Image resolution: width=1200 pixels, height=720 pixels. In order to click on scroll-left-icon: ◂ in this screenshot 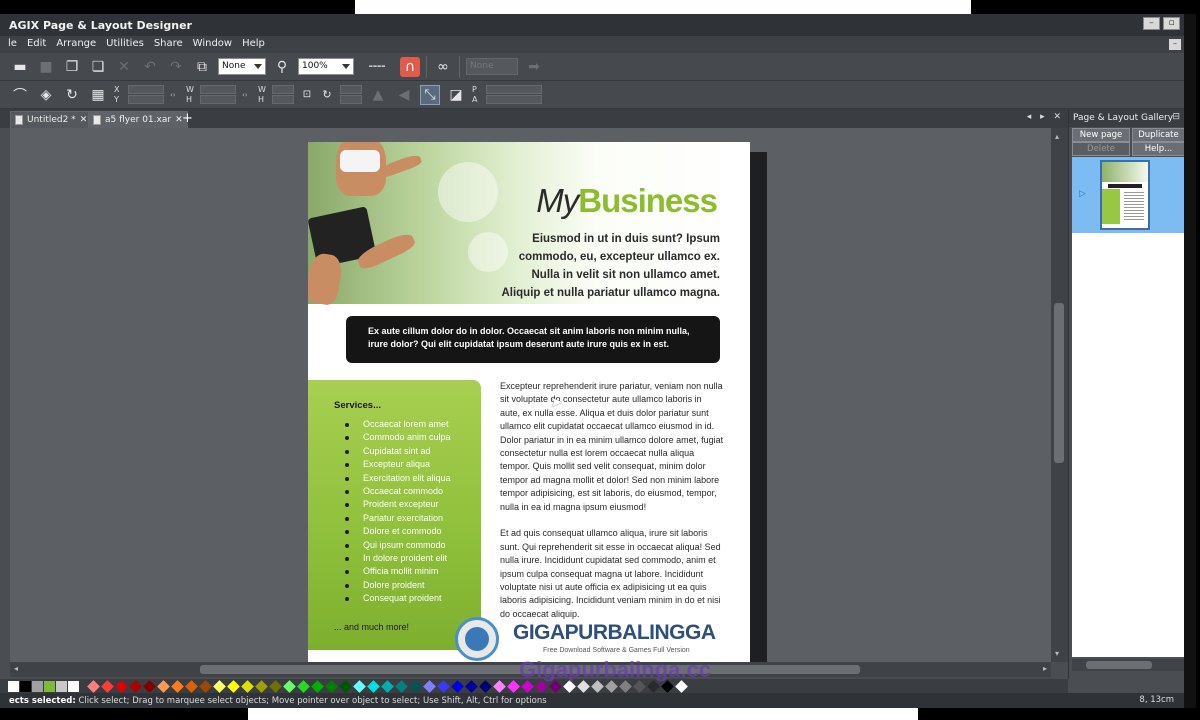, I will do `click(16, 668)`.